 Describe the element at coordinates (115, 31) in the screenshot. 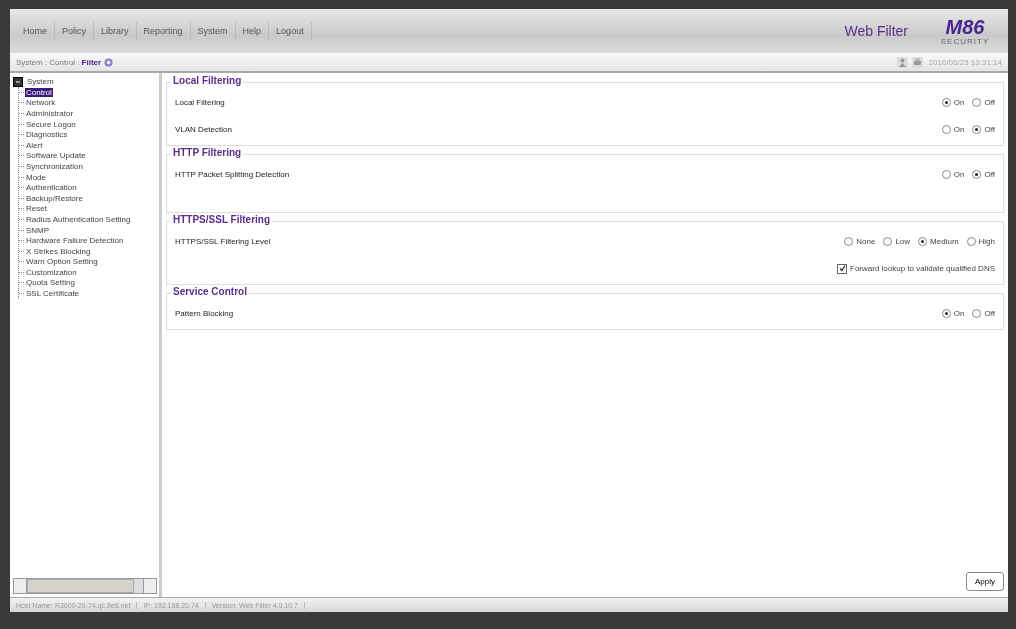

I see `menu-item: Library` at that location.